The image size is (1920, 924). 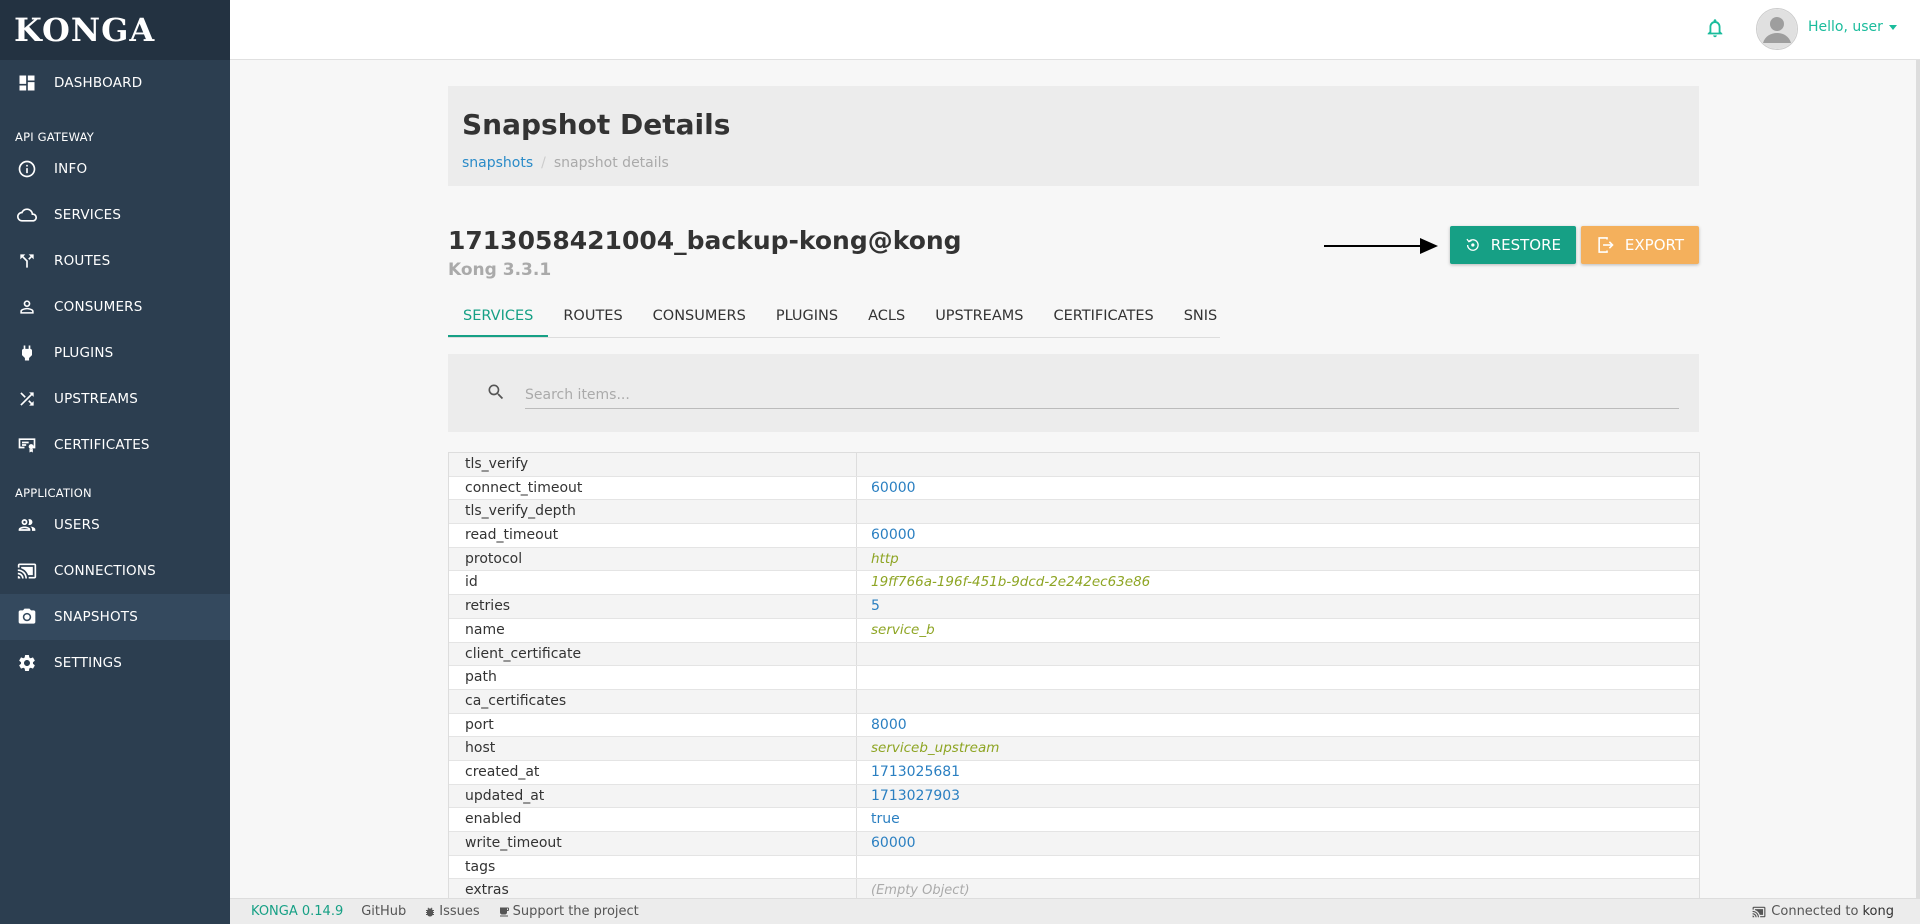 I want to click on cloud-icon, so click(x=27, y=215).